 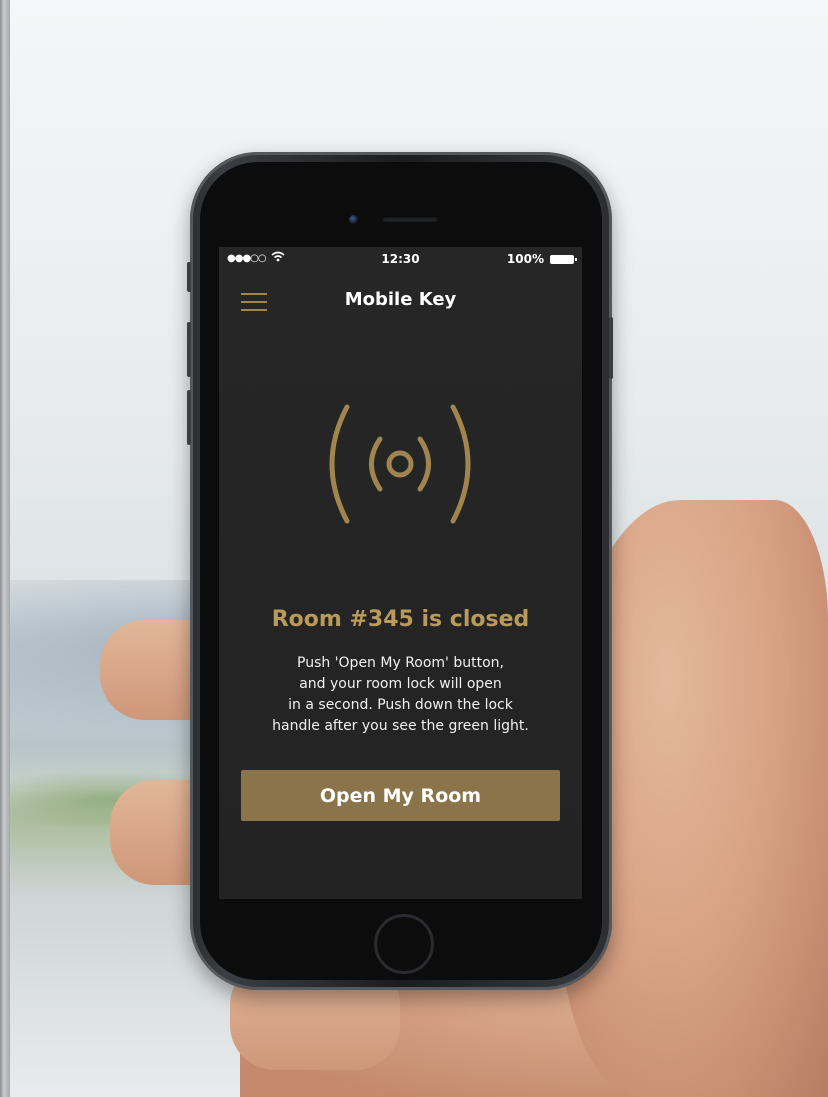 I want to click on open-my-room-button: Open My Room, so click(x=400, y=795).